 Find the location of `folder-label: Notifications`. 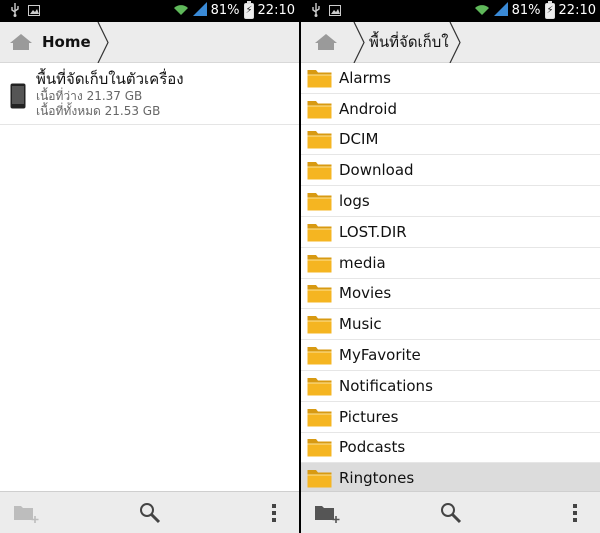

folder-label: Notifications is located at coordinates (386, 385).